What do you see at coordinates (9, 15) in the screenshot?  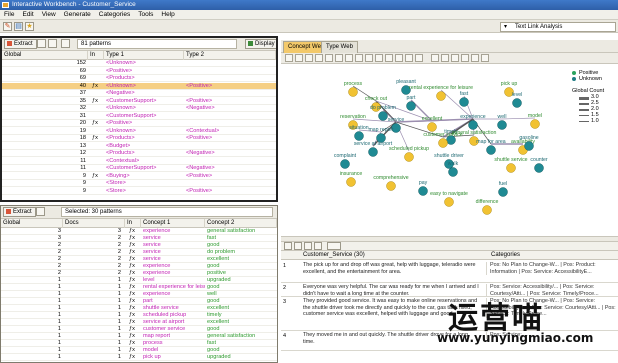 I see `menu-file: File` at bounding box center [9, 15].